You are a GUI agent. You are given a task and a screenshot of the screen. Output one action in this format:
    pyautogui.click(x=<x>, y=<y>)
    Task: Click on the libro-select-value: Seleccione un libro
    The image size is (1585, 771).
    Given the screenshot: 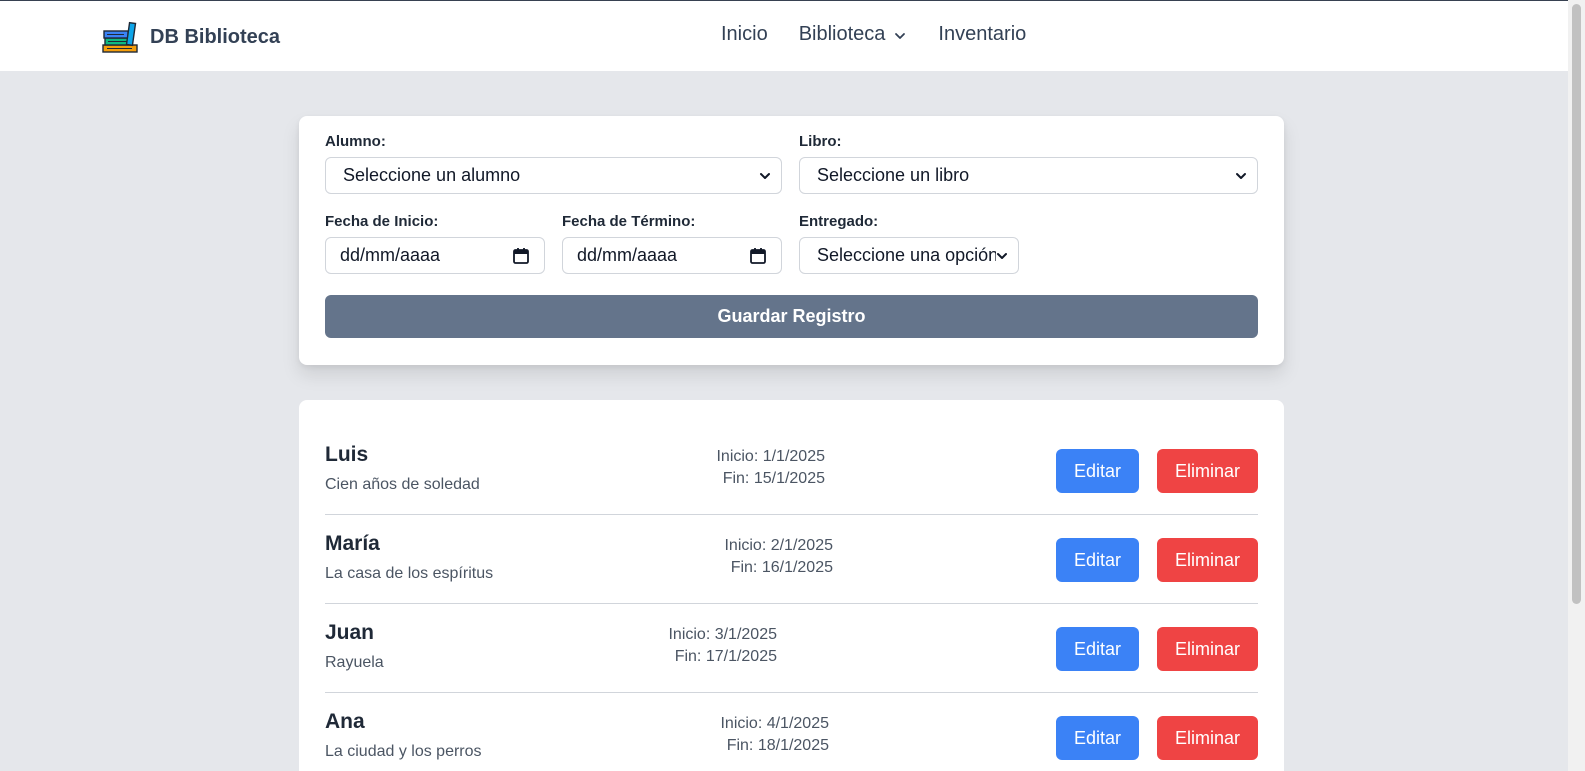 What is the action you would take?
    pyautogui.click(x=893, y=175)
    